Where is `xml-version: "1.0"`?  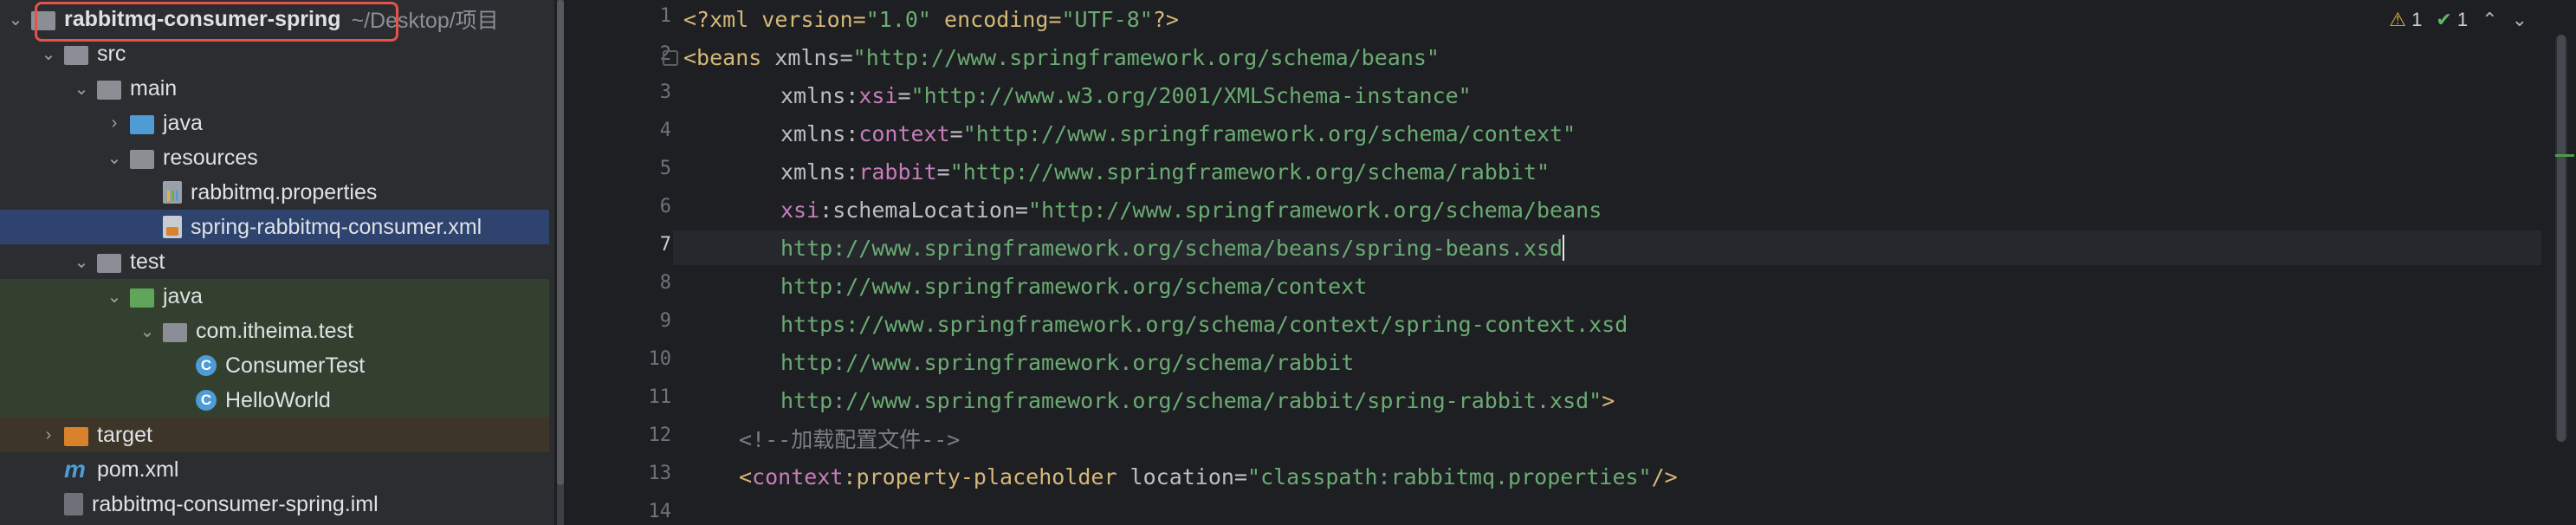 xml-version: "1.0" is located at coordinates (898, 19).